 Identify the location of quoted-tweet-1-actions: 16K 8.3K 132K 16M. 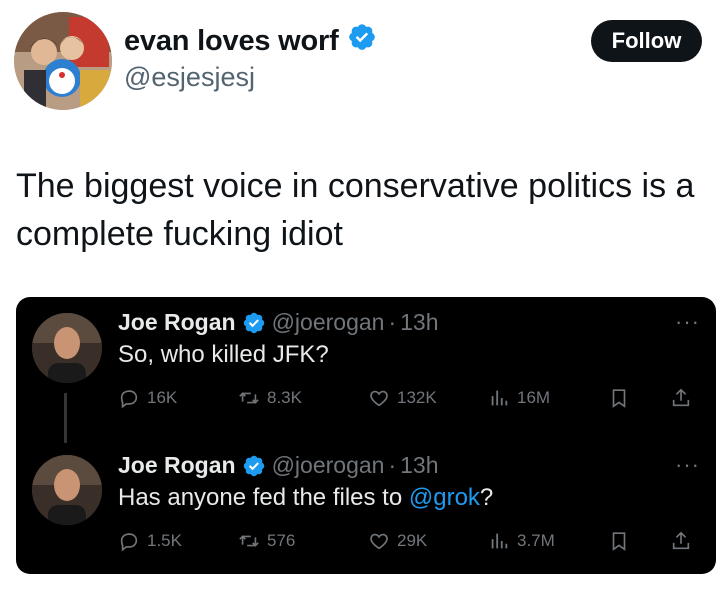
(408, 400).